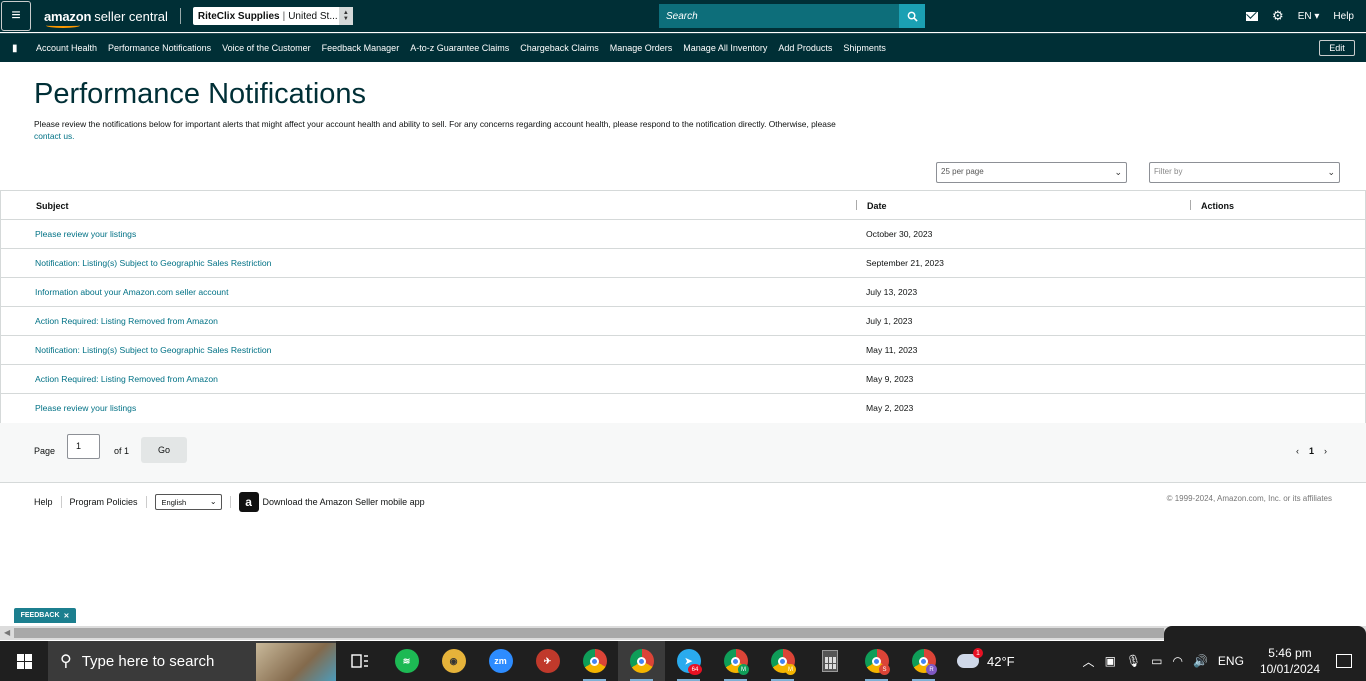 The height and width of the screenshot is (681, 1366). Describe the element at coordinates (1325, 451) in the screenshot. I see `chevron-right-icon: ›` at that location.